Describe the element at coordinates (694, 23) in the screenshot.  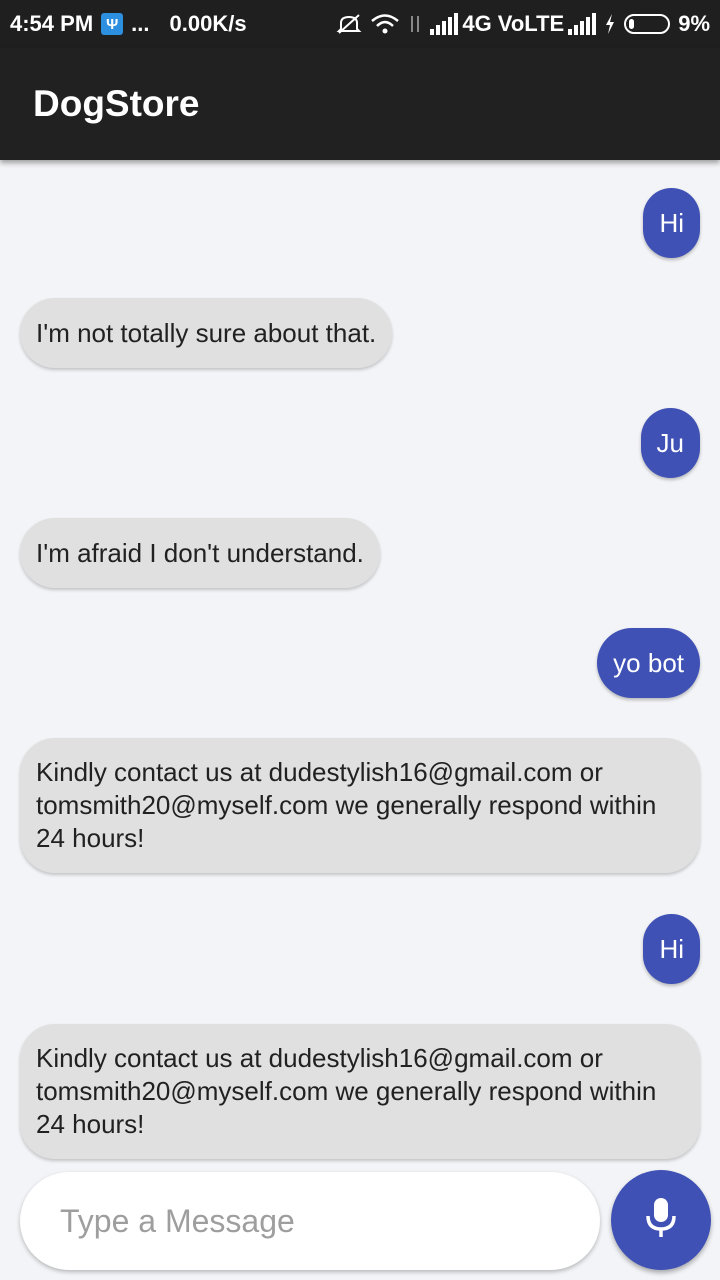
I see `battery-level: 9%` at that location.